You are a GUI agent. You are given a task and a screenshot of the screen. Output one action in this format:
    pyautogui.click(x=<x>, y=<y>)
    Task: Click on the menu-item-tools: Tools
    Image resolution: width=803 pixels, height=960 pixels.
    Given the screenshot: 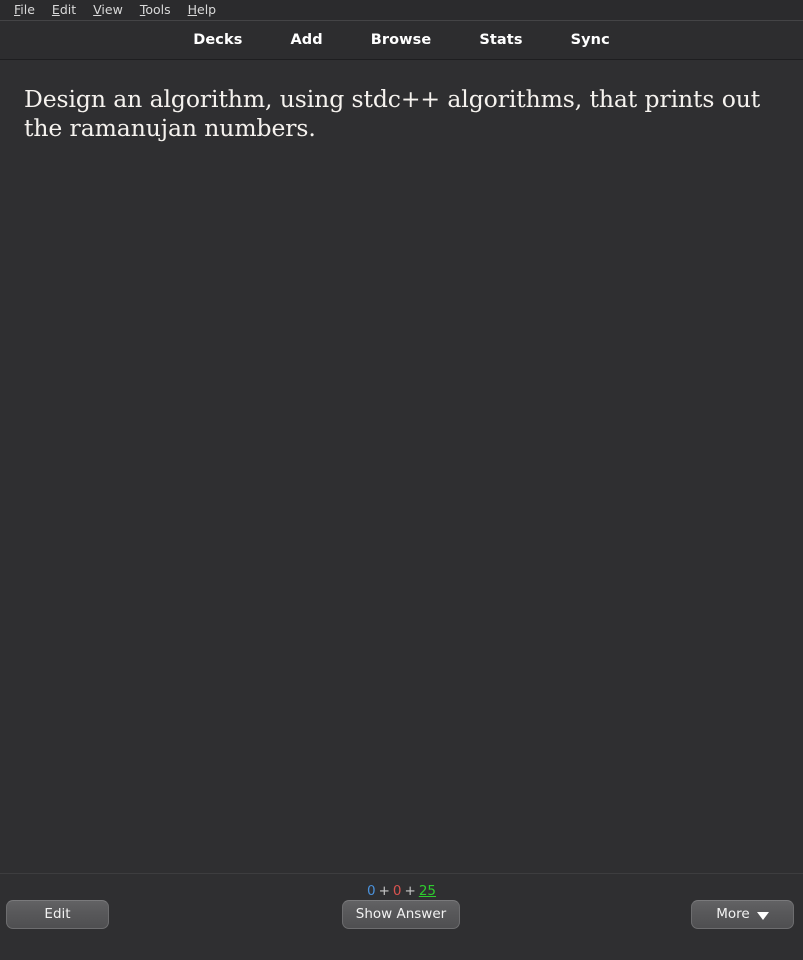 What is the action you would take?
    pyautogui.click(x=156, y=10)
    